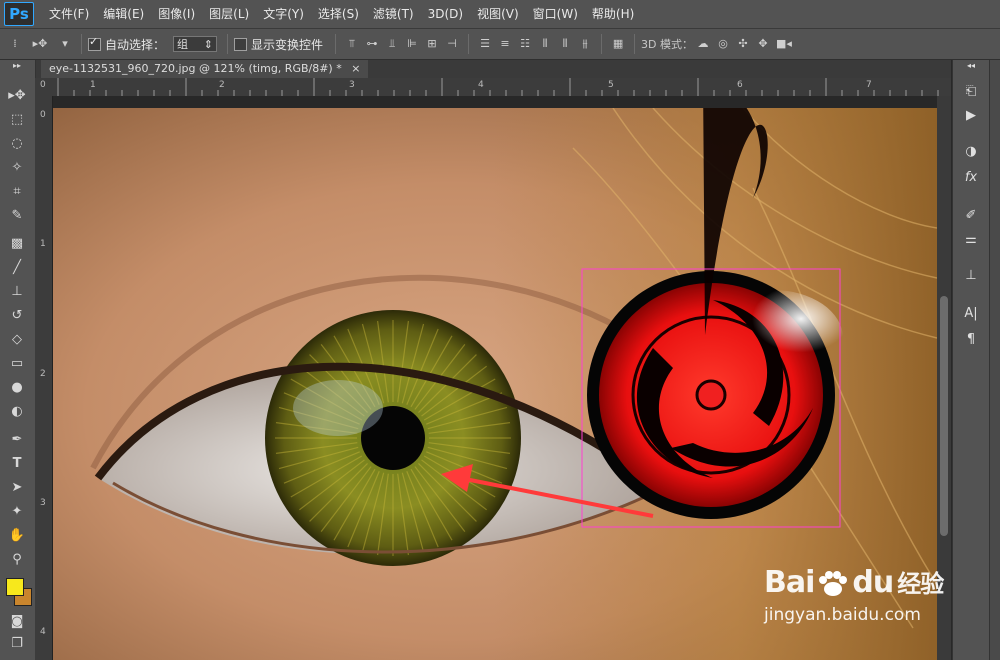 The image size is (1000, 660). What do you see at coordinates (525, 44) in the screenshot?
I see `distribute-bottom-icon: ☷` at bounding box center [525, 44].